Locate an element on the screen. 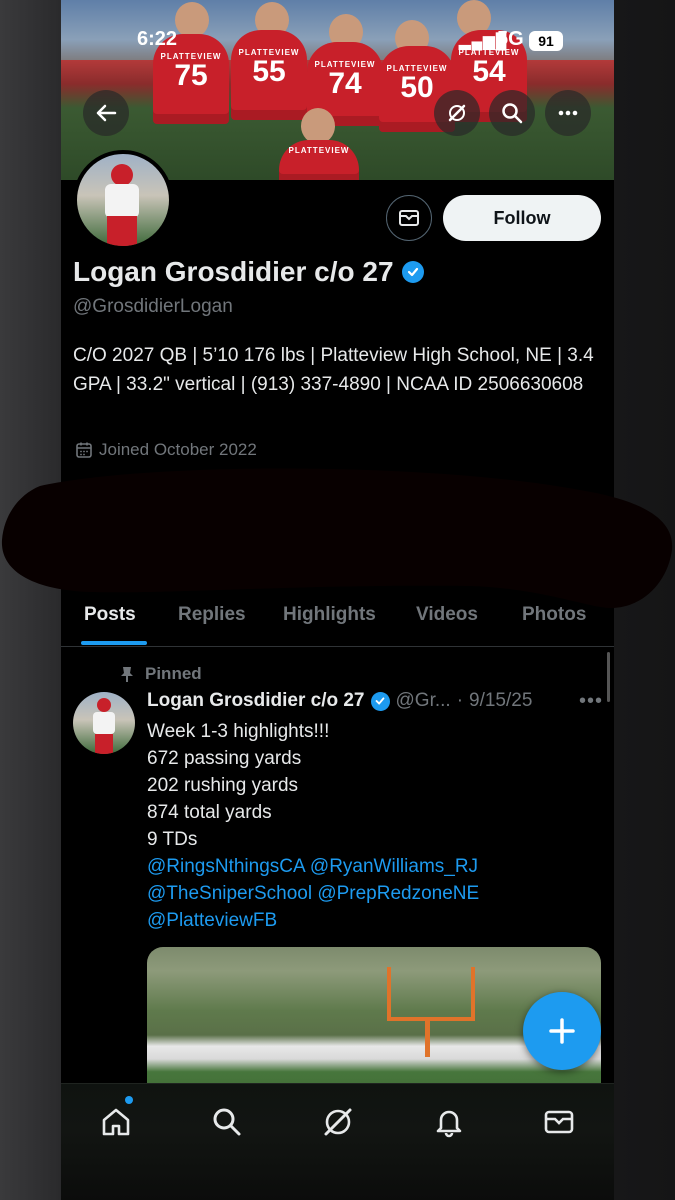 The height and width of the screenshot is (1200, 675). back-arrow-icon is located at coordinates (106, 113).